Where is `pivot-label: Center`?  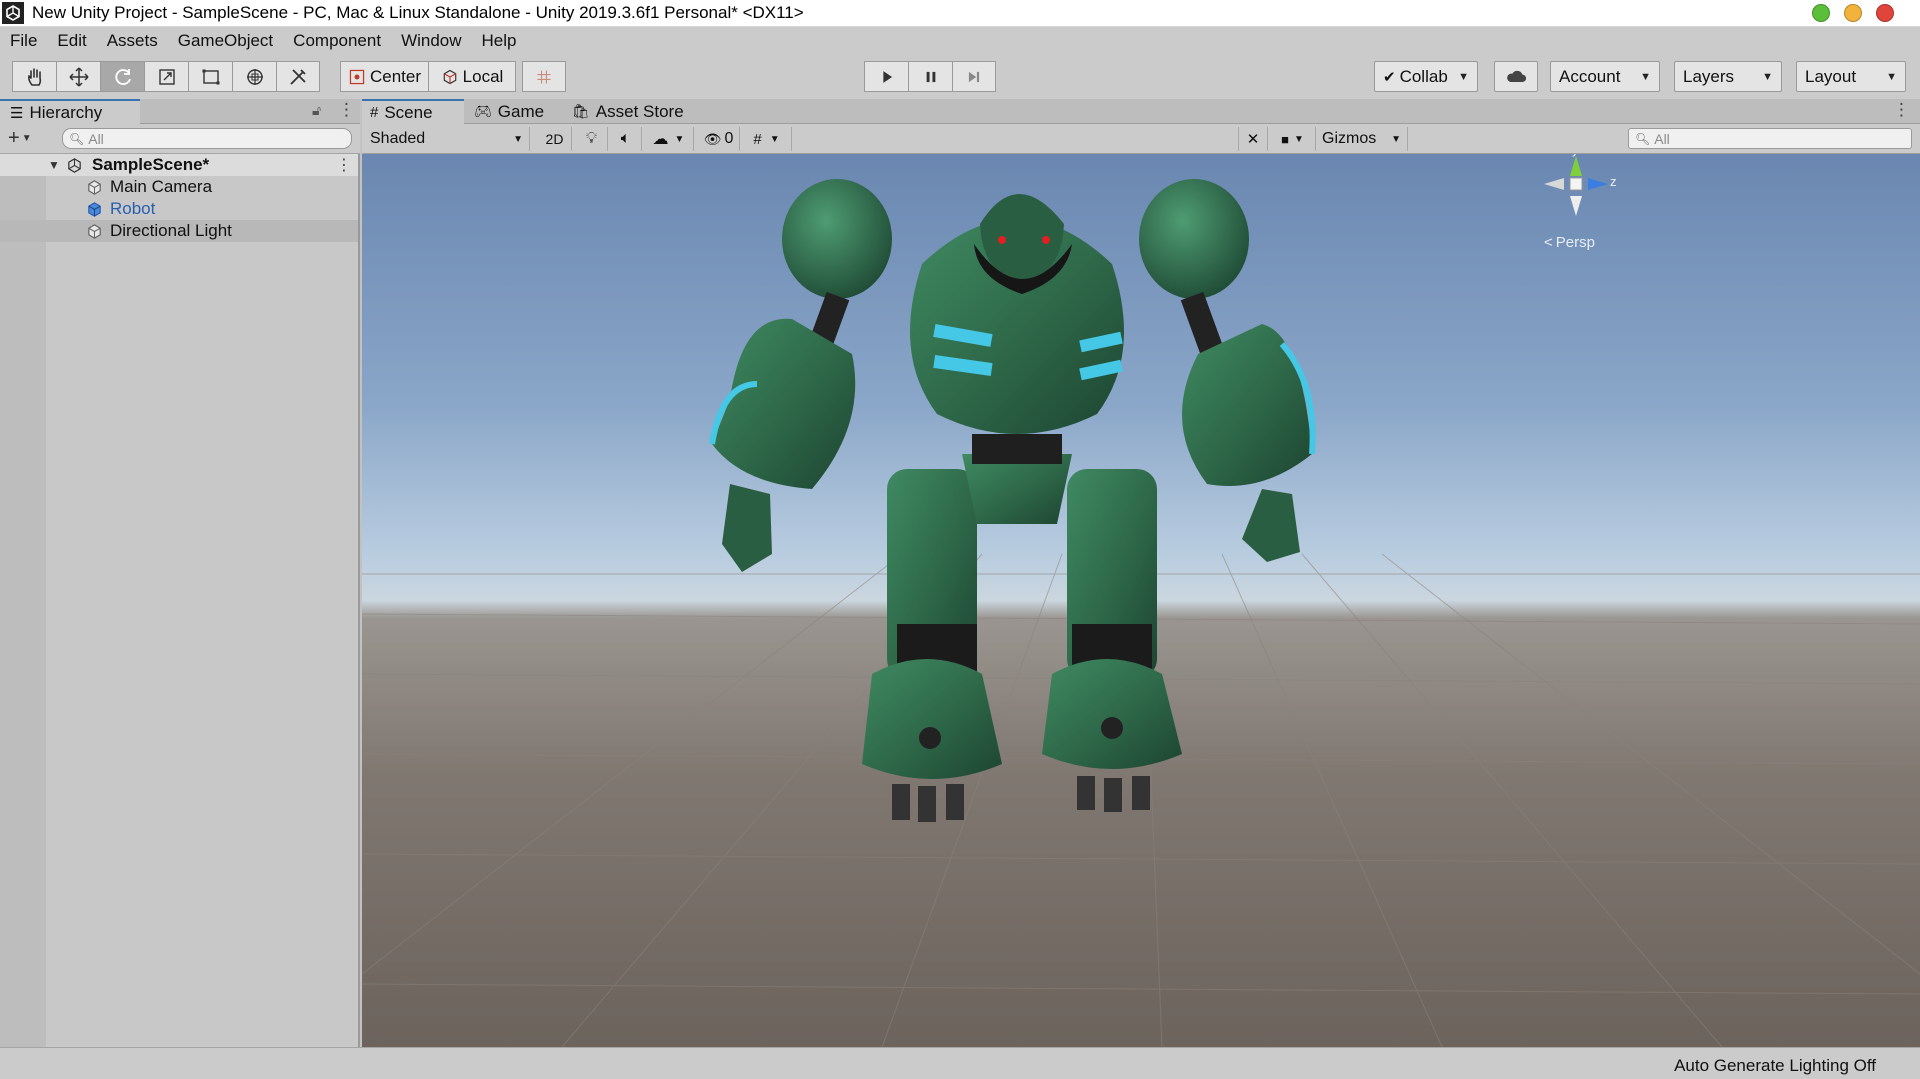 pivot-label: Center is located at coordinates (395, 76).